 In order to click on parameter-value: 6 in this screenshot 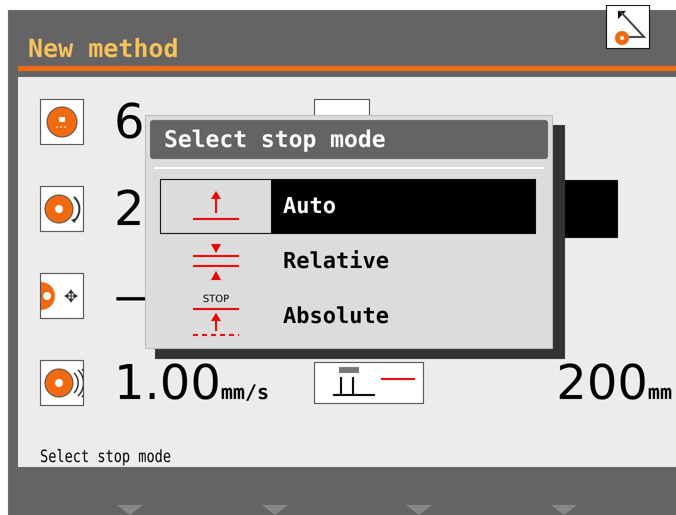, I will do `click(129, 122)`.